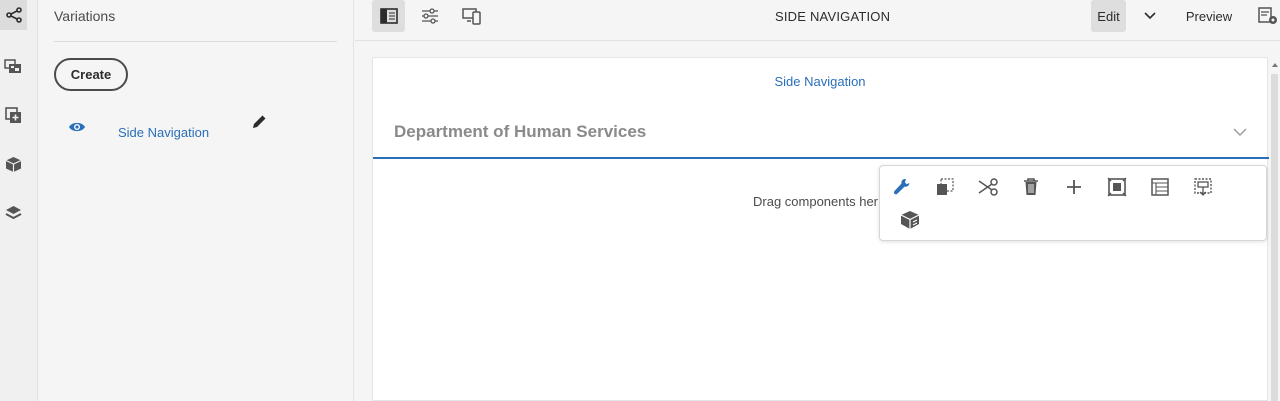 The height and width of the screenshot is (401, 1280). Describe the element at coordinates (820, 81) in the screenshot. I see `side-navigation-heading: Side Navigation` at that location.